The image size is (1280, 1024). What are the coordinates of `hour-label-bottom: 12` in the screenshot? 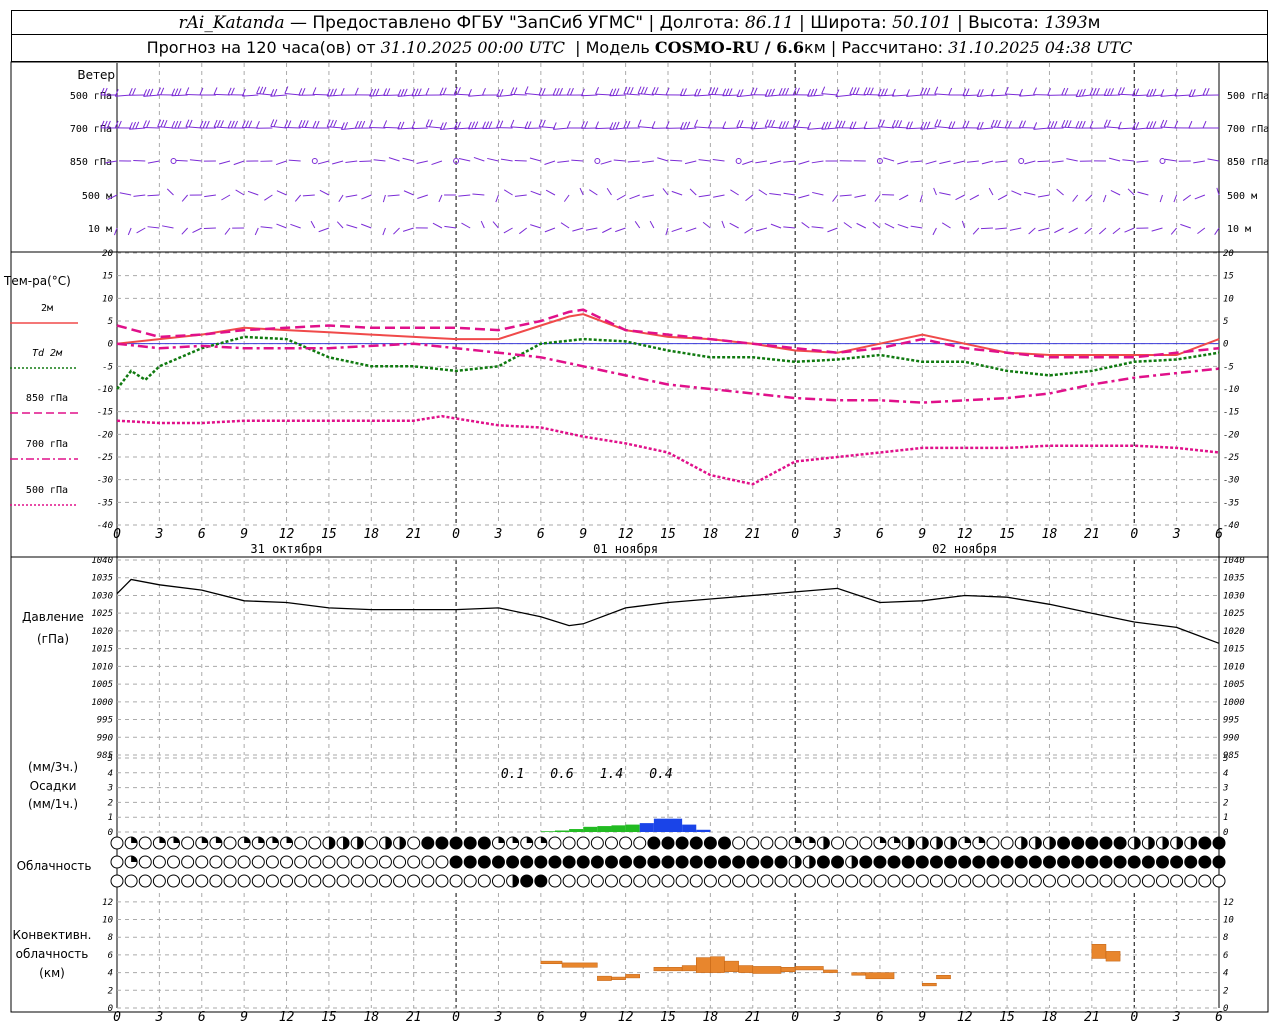 It's located at (626, 1017).